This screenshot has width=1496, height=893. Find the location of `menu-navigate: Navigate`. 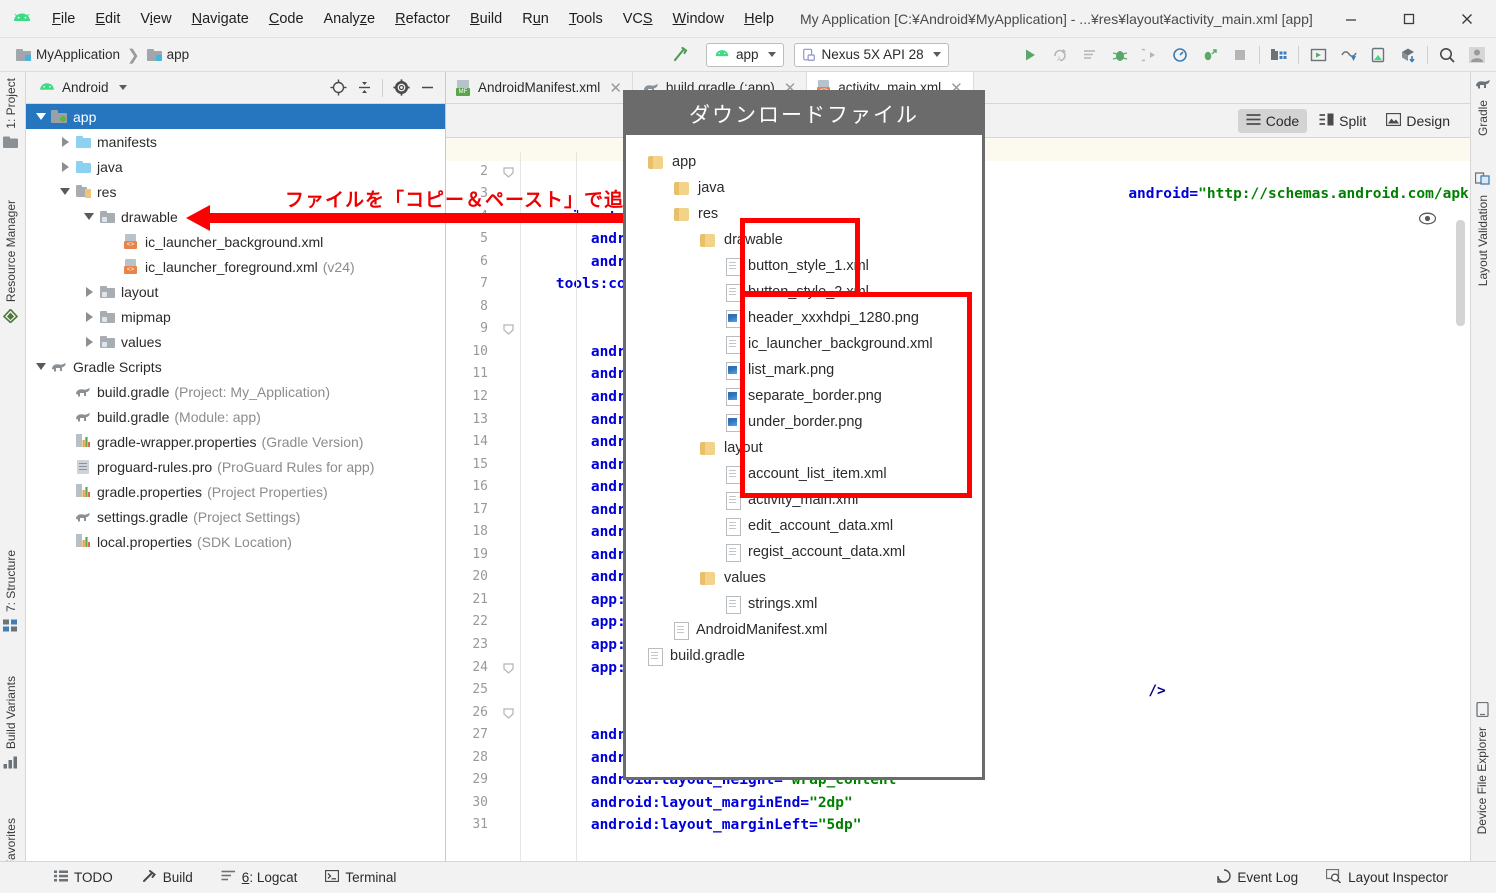

menu-navigate: Navigate is located at coordinates (220, 19).